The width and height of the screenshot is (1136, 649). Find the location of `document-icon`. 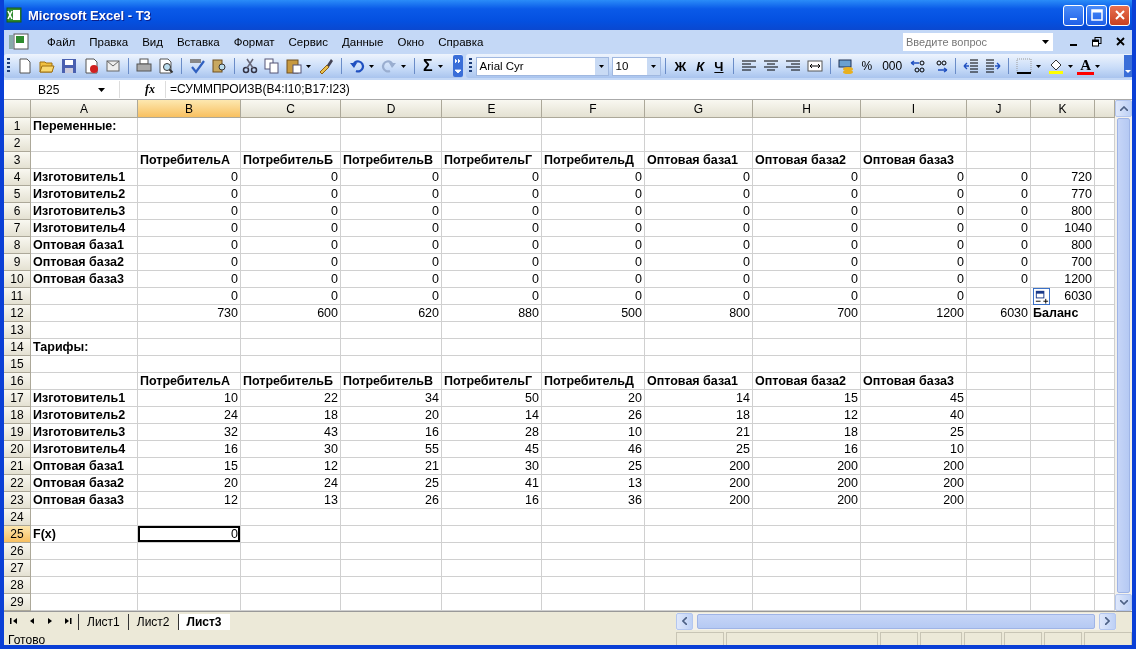

document-icon is located at coordinates (91, 66).